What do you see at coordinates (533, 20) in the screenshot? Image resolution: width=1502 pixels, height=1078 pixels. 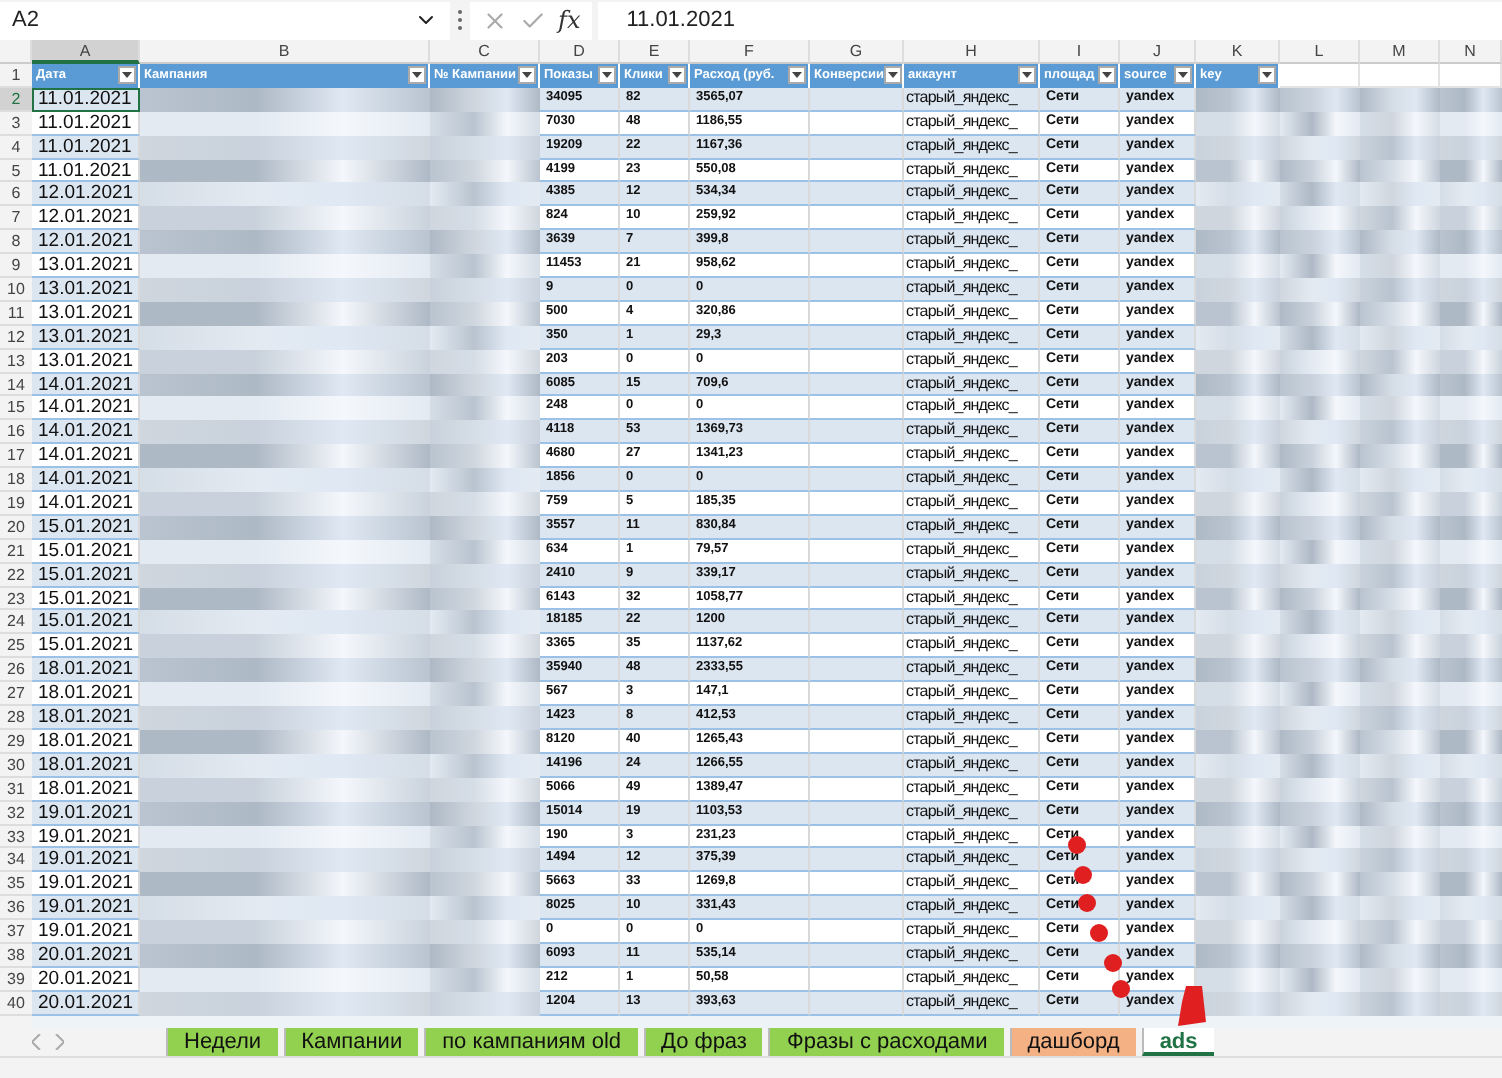 I see `check-icon` at bounding box center [533, 20].